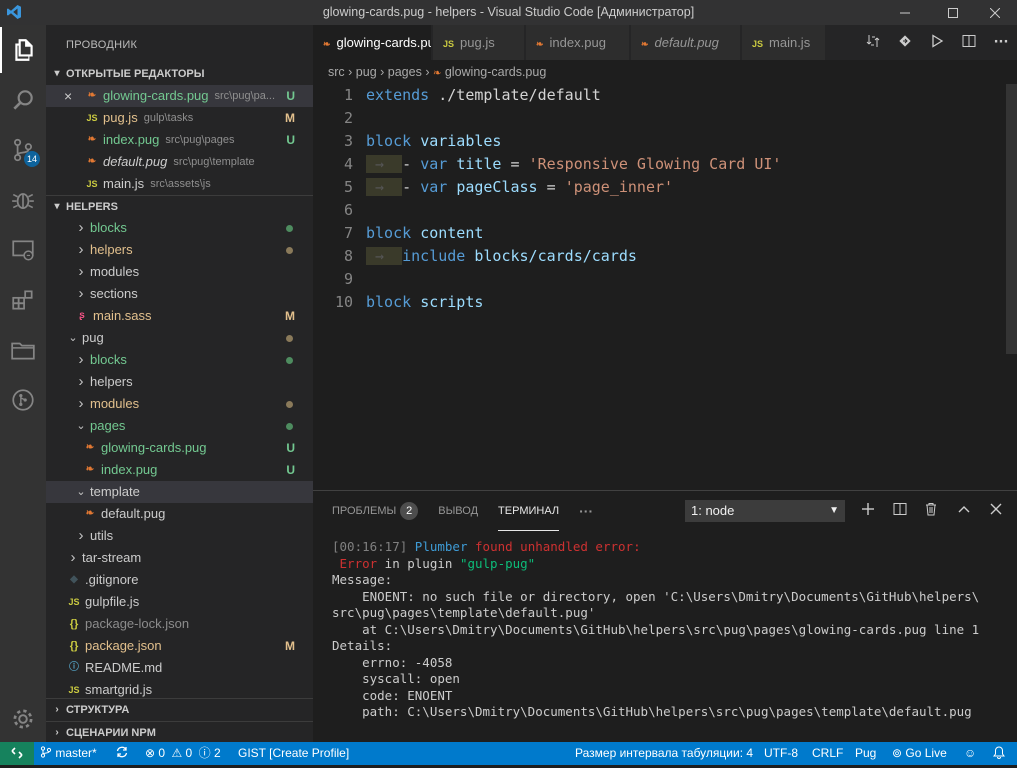  I want to click on tree-item: › tar-stream, so click(179, 558).